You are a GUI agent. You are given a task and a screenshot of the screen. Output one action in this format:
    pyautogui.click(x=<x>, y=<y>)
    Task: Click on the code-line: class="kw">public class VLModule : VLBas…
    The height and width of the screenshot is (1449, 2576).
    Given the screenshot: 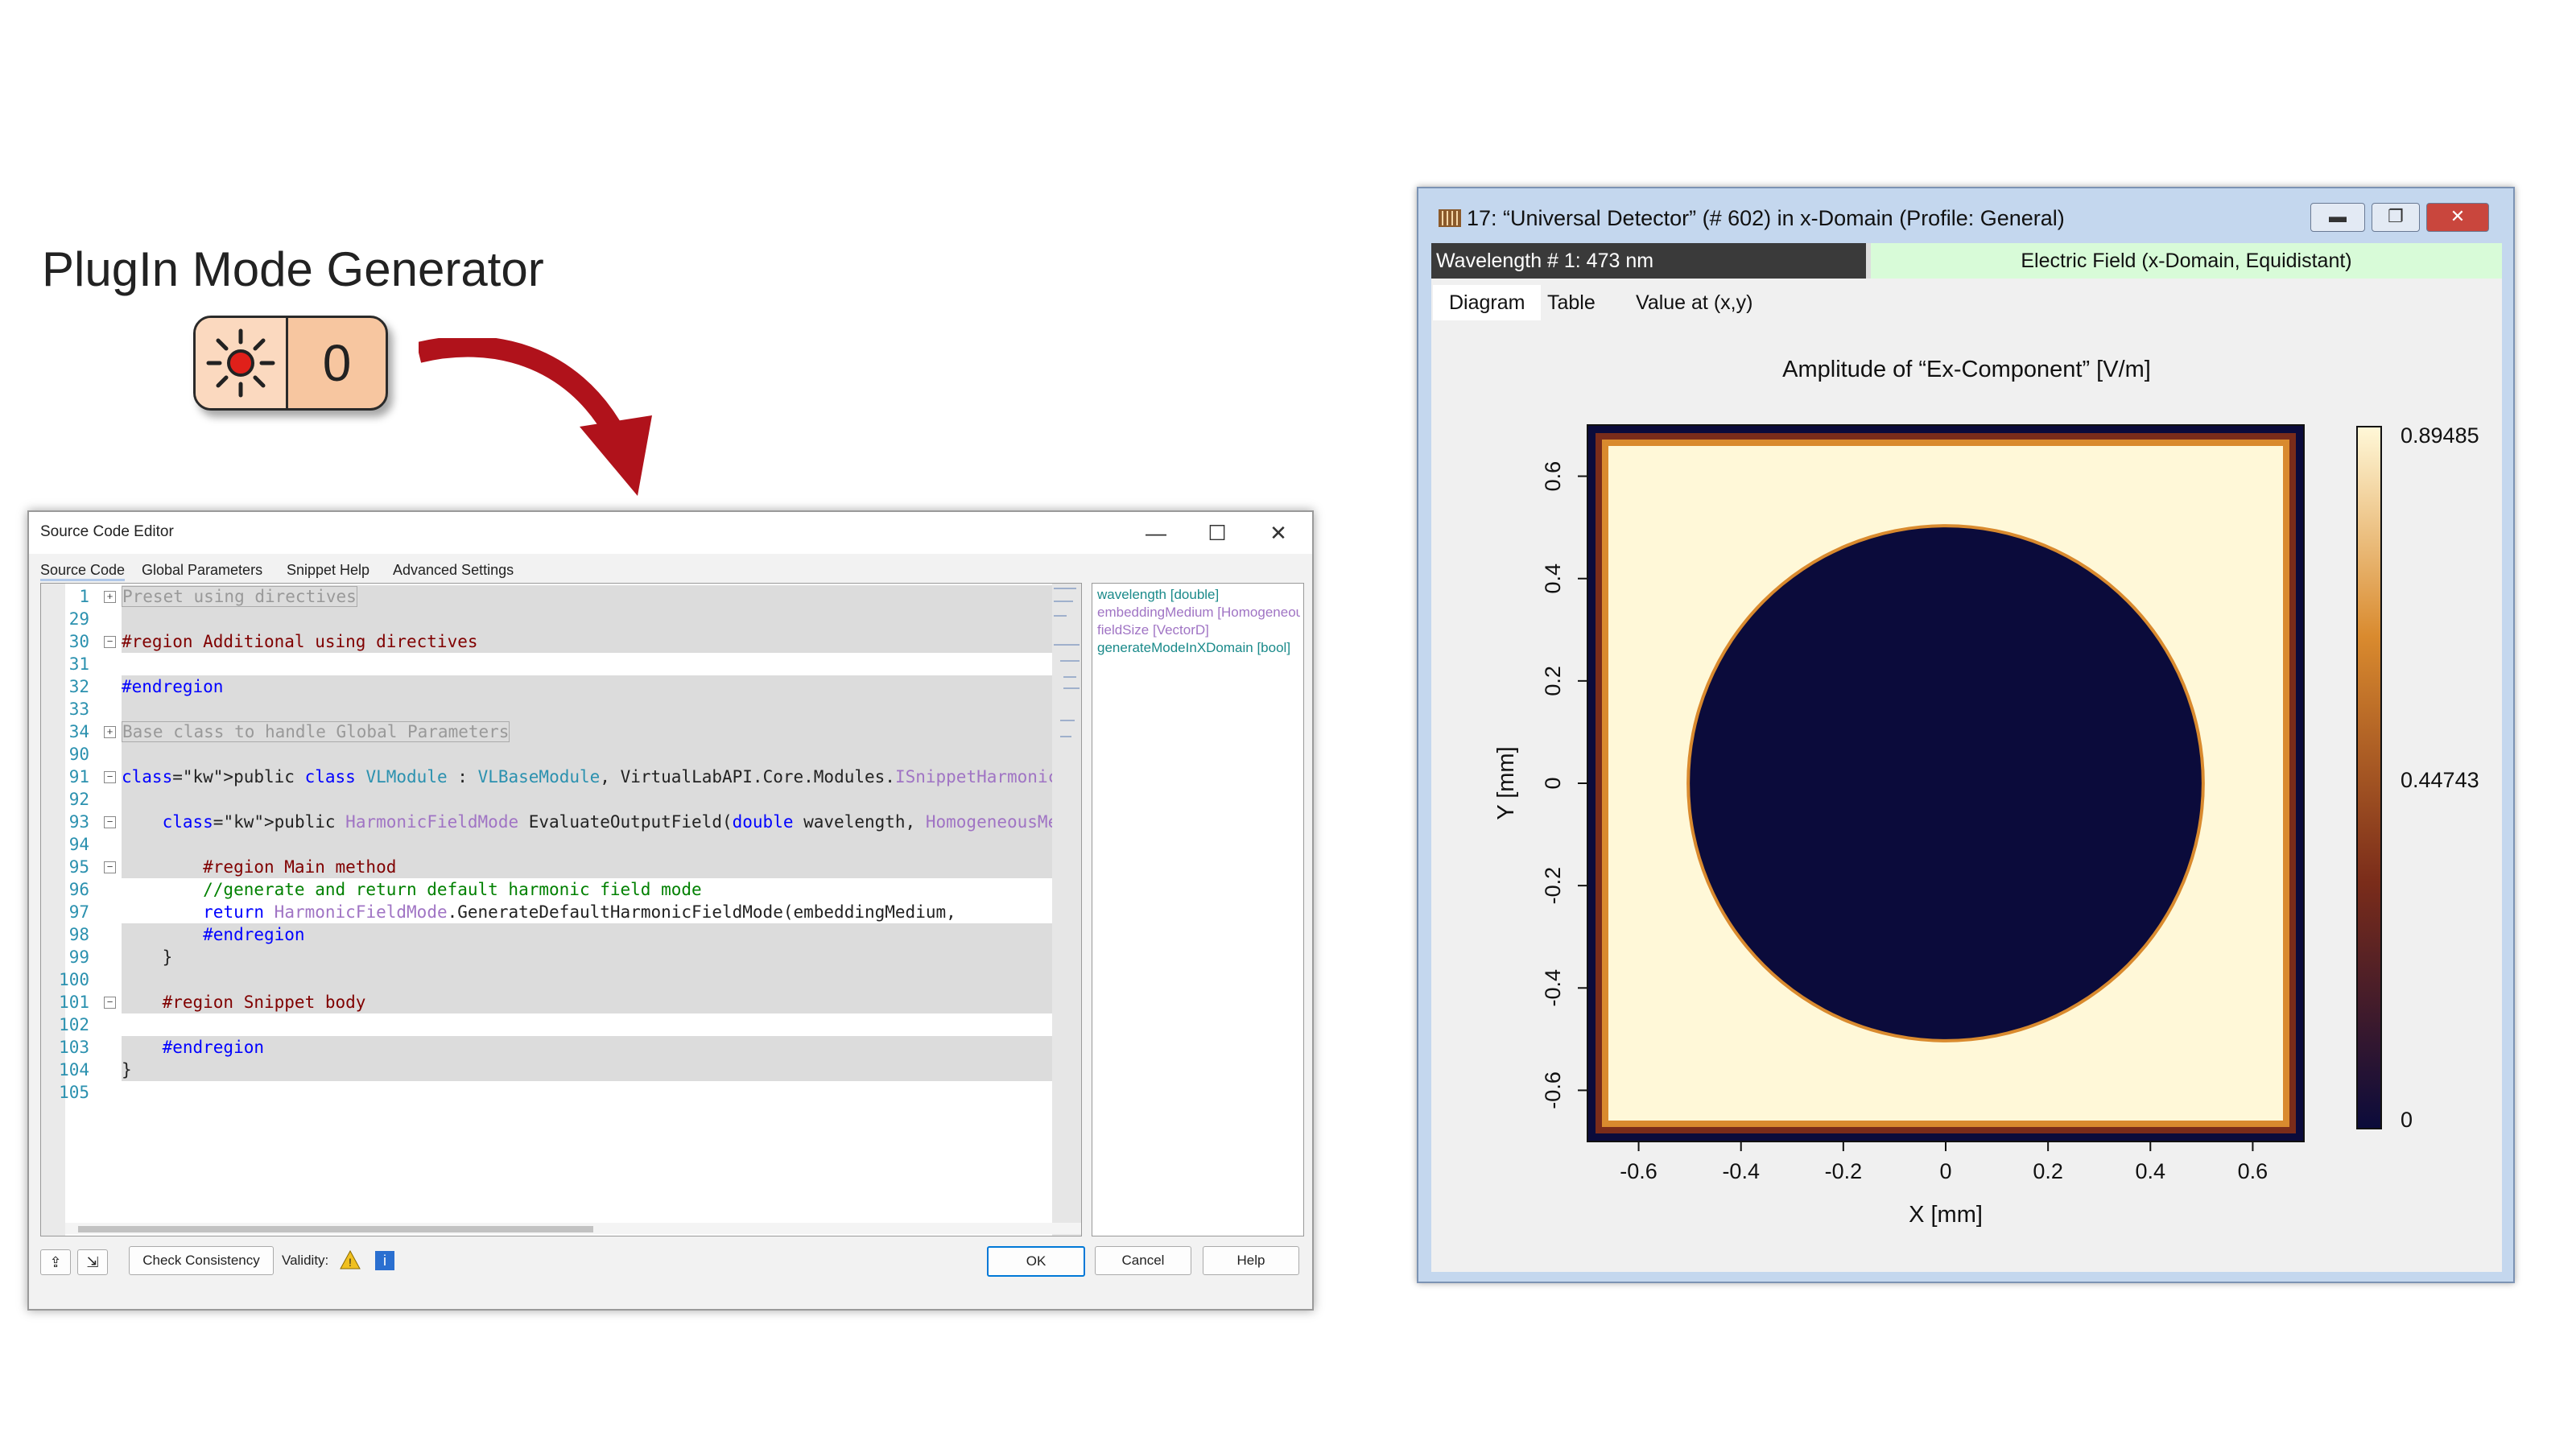 What is the action you would take?
    pyautogui.click(x=601, y=777)
    